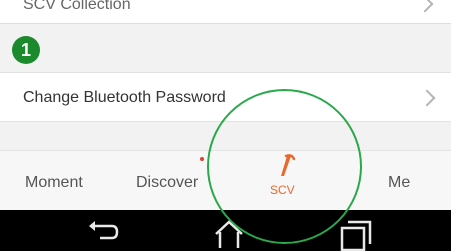  What do you see at coordinates (167, 182) in the screenshot?
I see `tab-label: Discover` at bounding box center [167, 182].